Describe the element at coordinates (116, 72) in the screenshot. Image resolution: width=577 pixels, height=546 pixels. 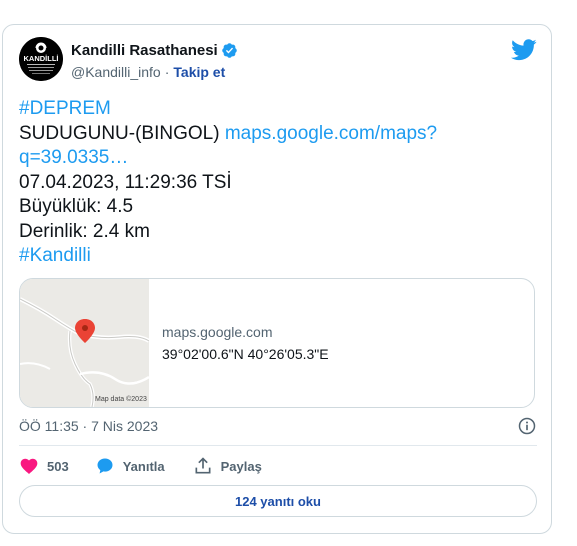
I see `author-handle: @Kandilli_info` at that location.